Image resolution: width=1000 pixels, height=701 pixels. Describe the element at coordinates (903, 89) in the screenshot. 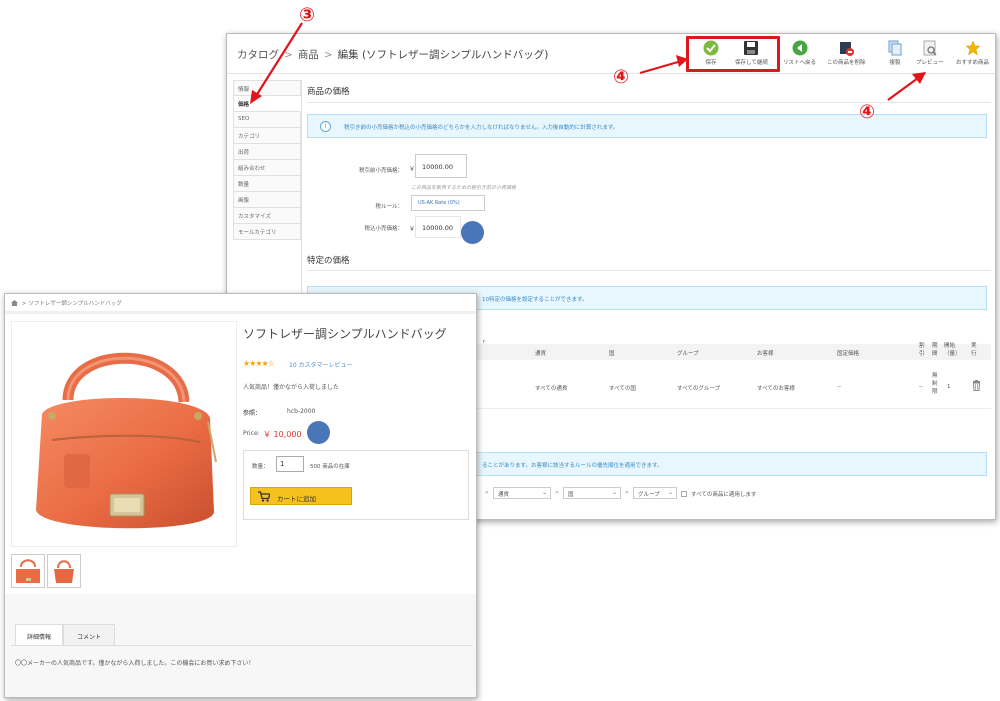

I see `arrow-4b` at that location.